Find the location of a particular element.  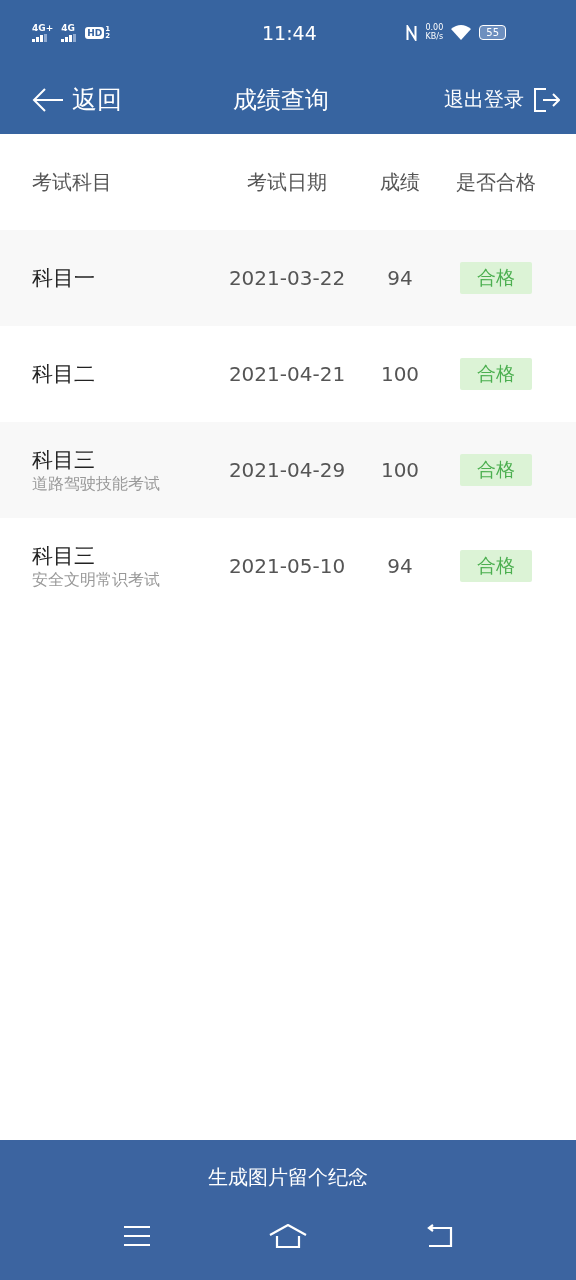

menu-icon is located at coordinates (137, 1236).